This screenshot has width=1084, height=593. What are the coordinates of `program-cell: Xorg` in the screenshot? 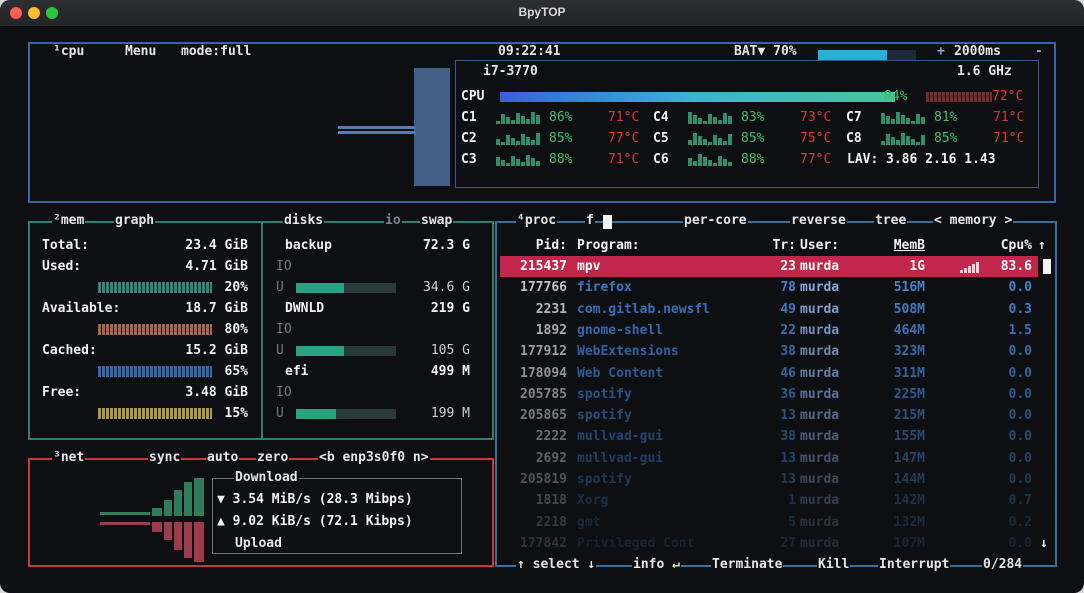 It's located at (593, 501).